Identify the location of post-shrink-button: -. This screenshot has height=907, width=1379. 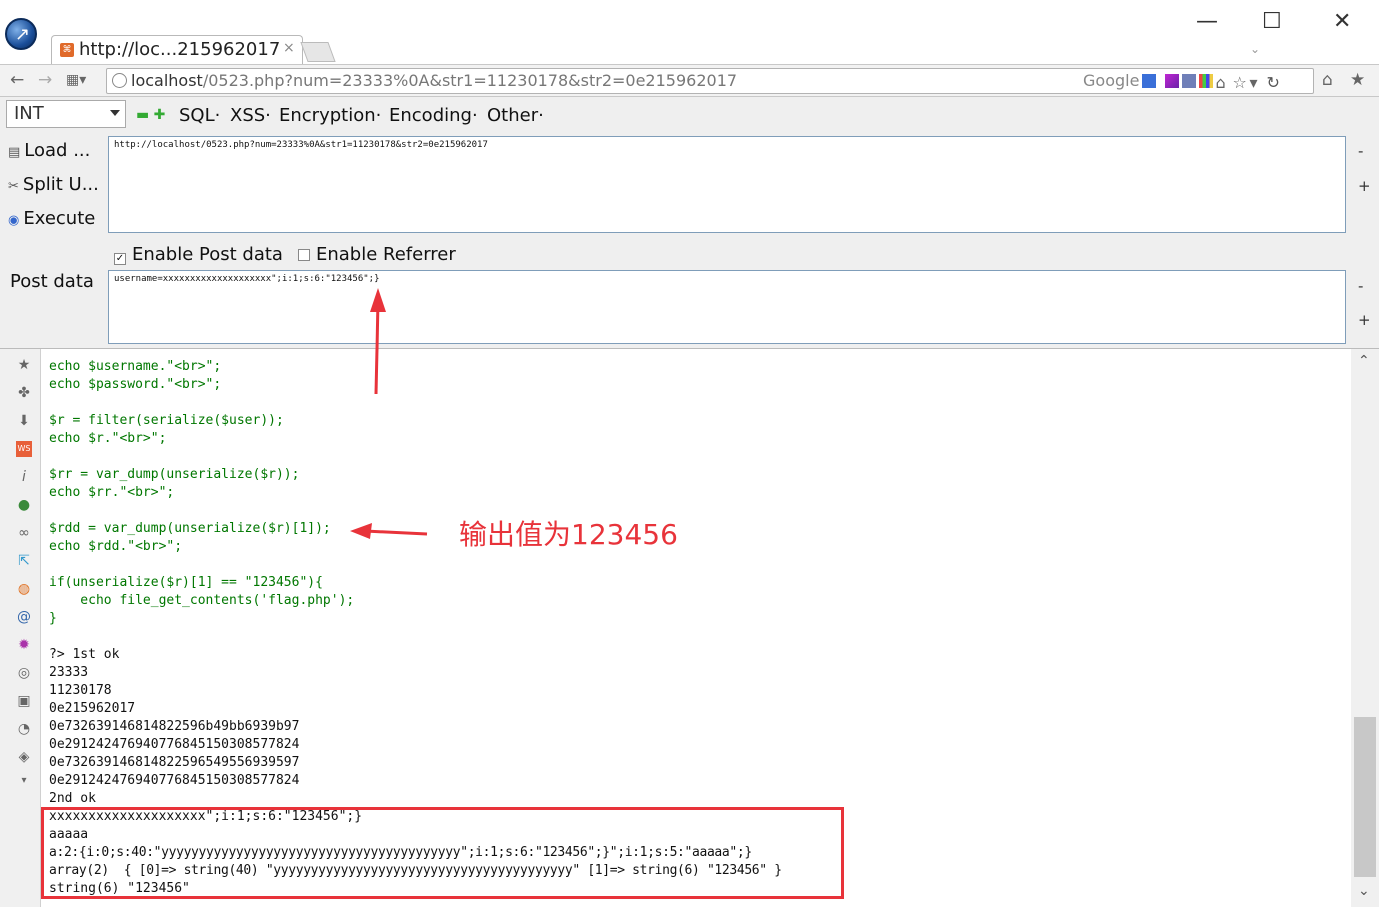
(1360, 286).